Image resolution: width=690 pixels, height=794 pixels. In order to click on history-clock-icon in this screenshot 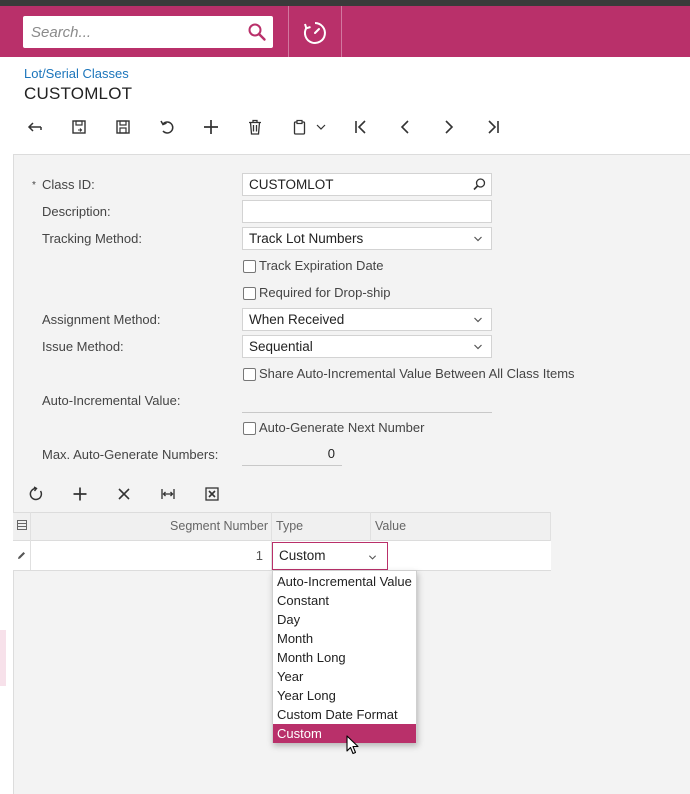, I will do `click(315, 33)`.